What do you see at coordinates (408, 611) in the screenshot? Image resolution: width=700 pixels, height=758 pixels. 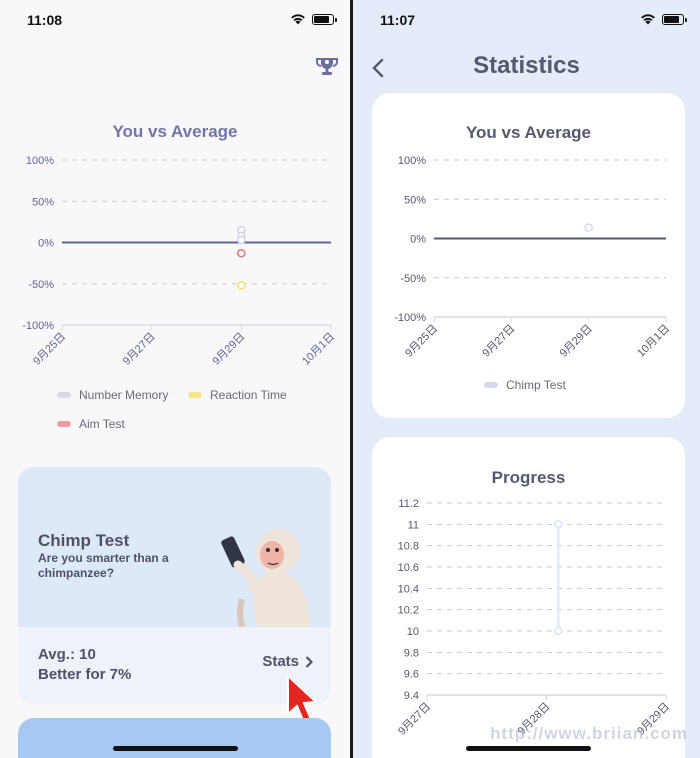 I see `y-tick-label: 10.2` at bounding box center [408, 611].